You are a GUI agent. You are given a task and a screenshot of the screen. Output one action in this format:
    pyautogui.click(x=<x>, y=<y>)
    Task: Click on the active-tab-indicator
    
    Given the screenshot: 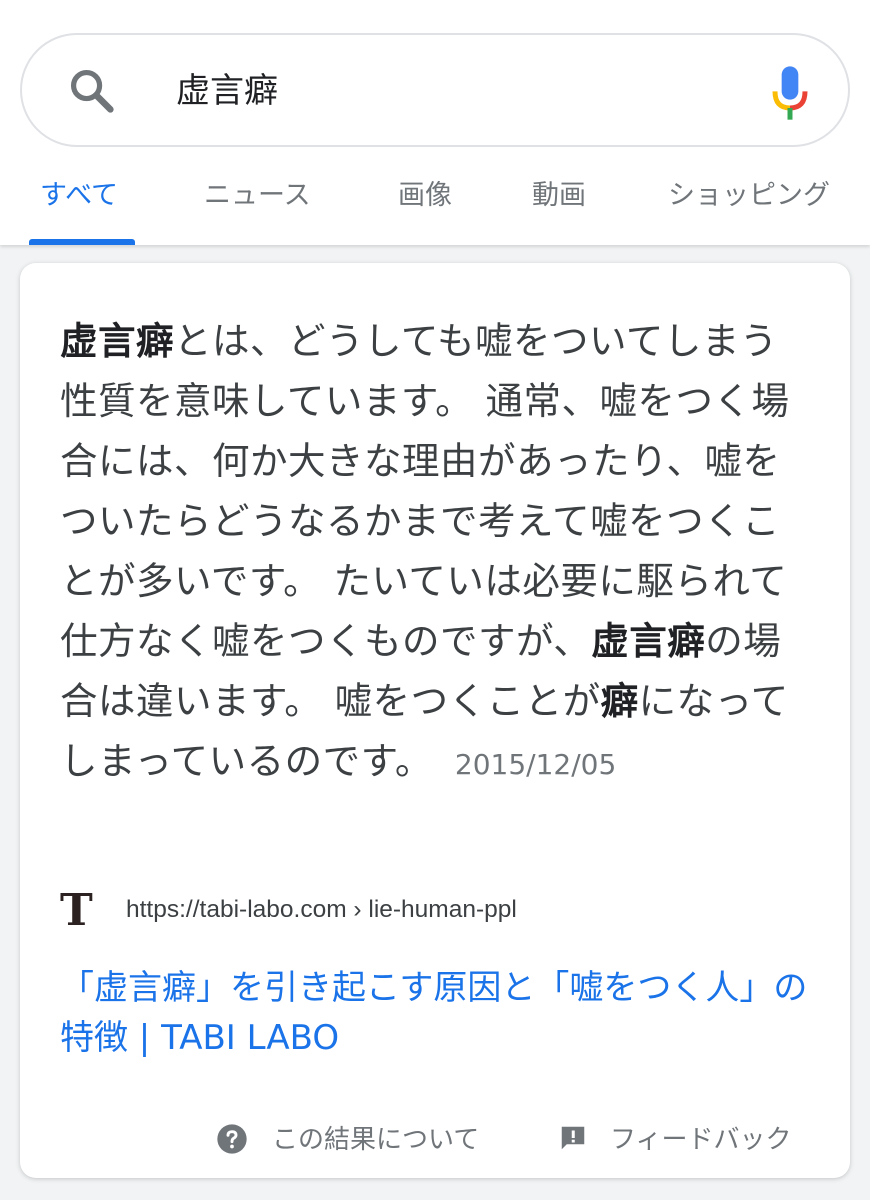 What is the action you would take?
    pyautogui.click(x=82, y=242)
    